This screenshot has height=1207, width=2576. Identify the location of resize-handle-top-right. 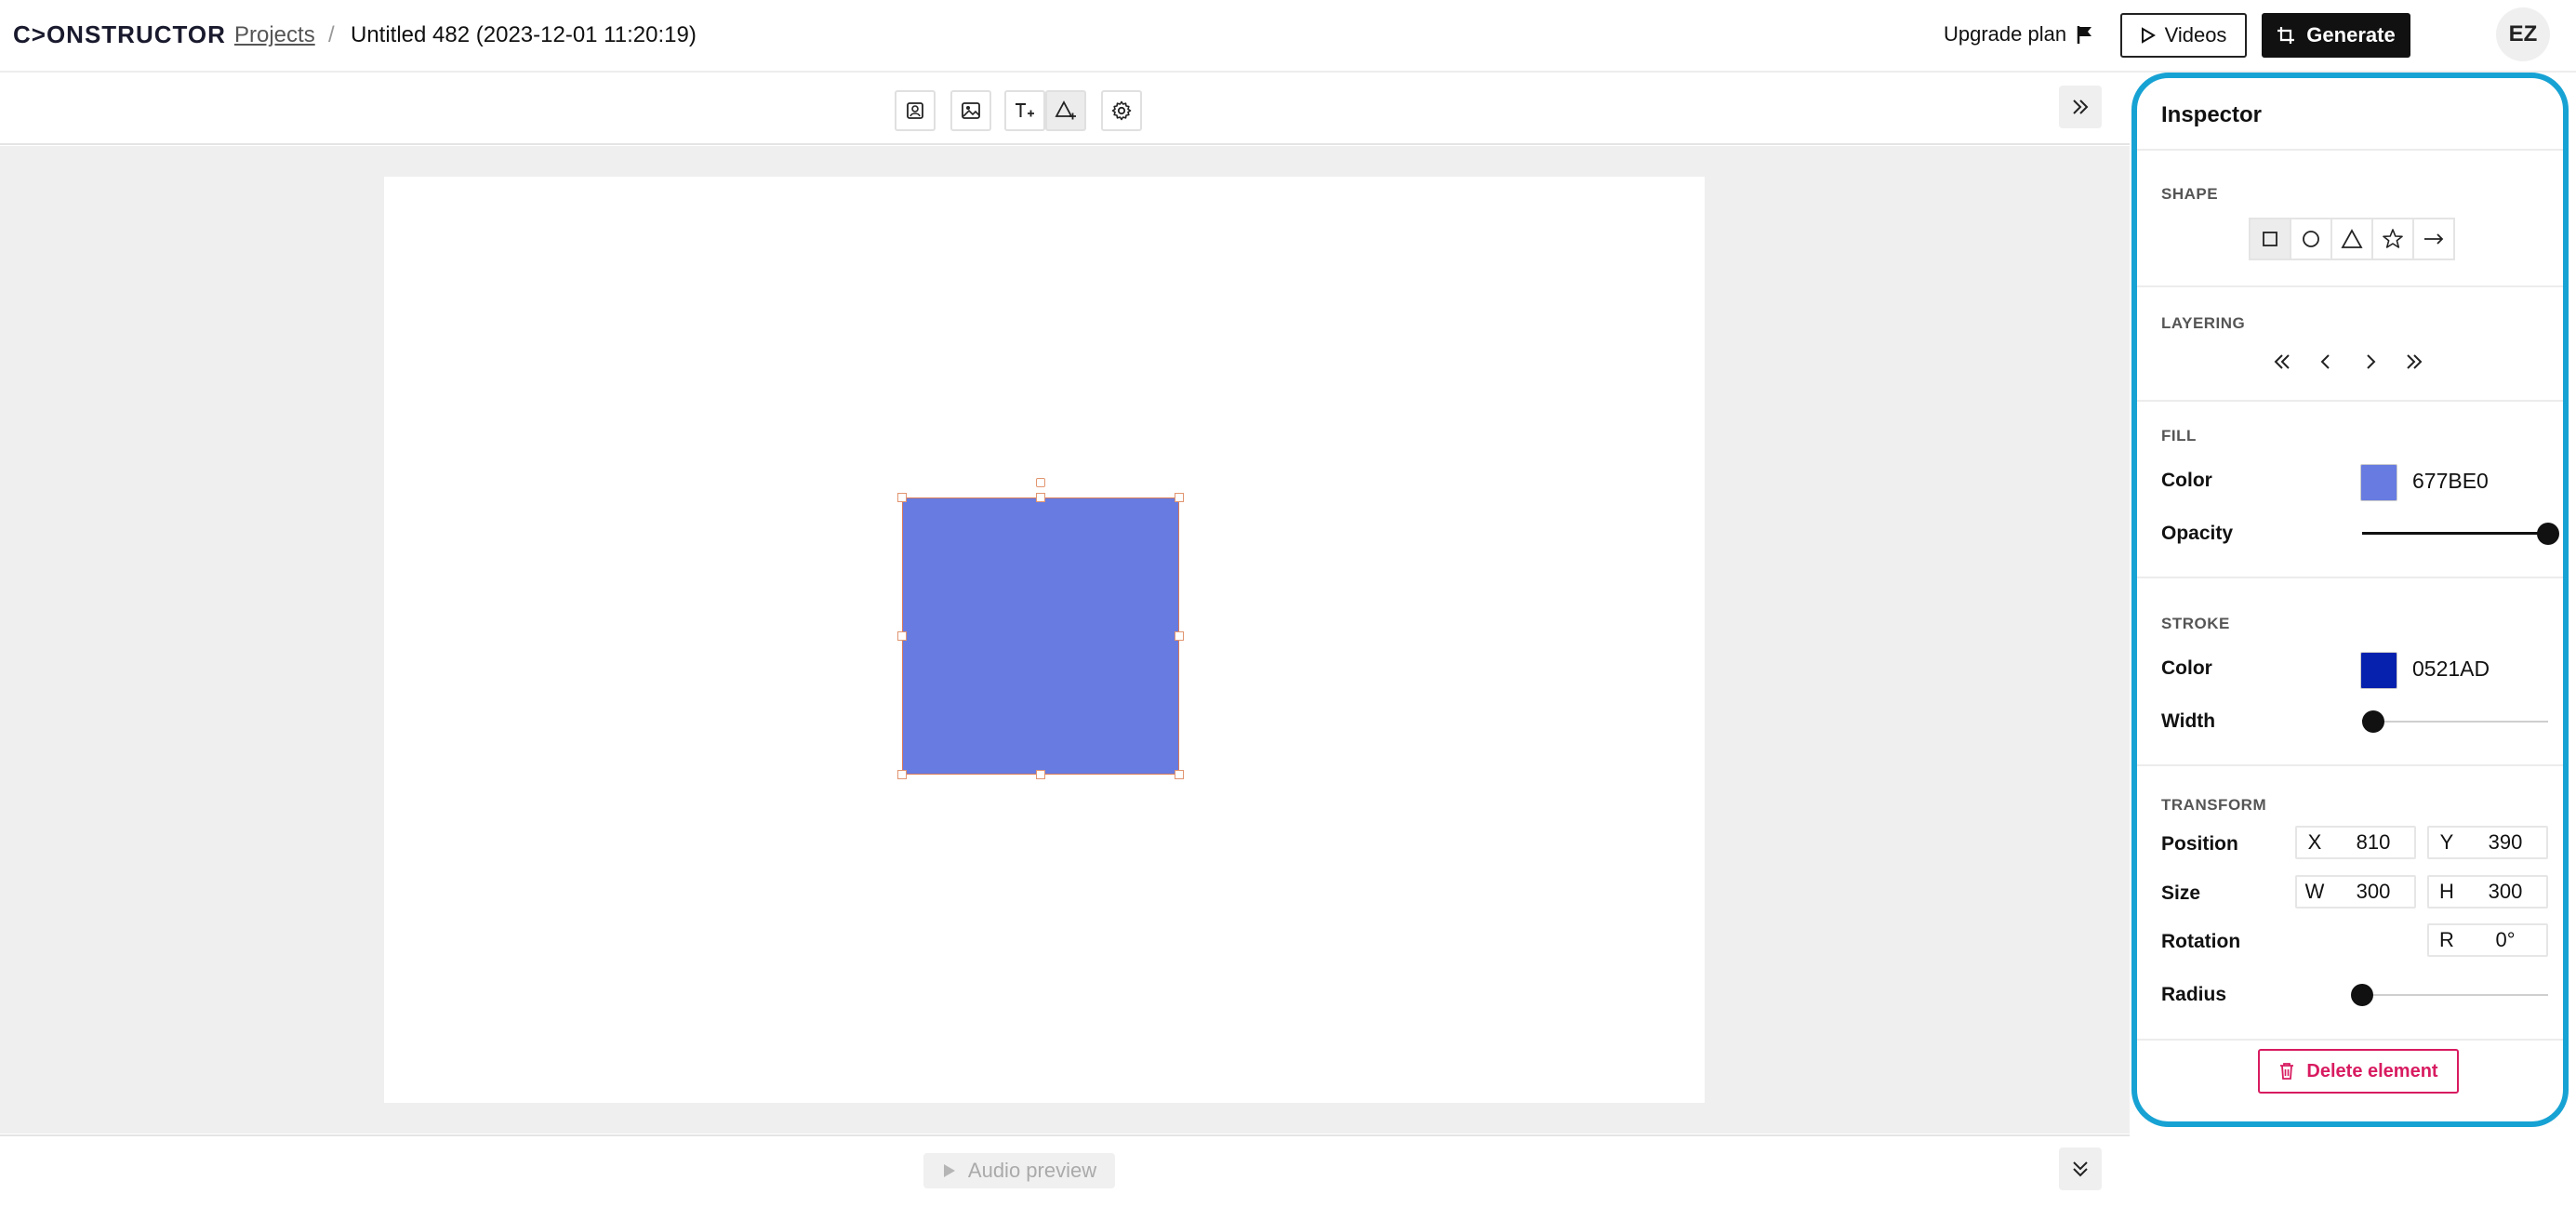
(1179, 497).